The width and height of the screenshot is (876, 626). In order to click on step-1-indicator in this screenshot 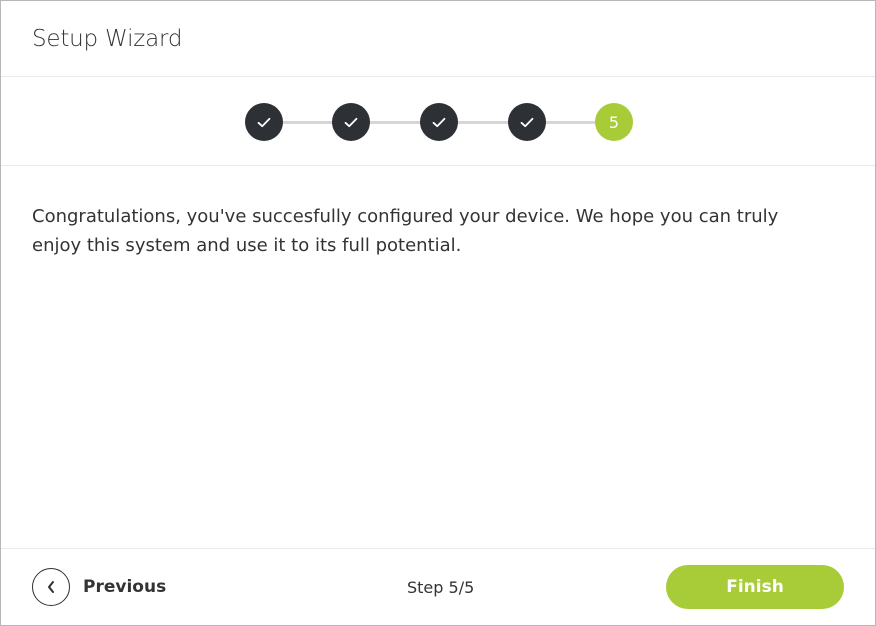, I will do `click(264, 122)`.